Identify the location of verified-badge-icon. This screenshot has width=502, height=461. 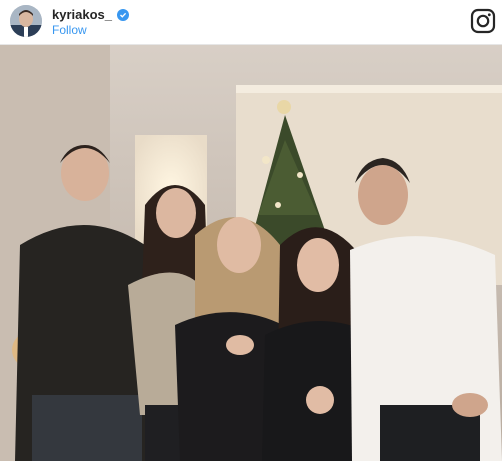
(123, 14).